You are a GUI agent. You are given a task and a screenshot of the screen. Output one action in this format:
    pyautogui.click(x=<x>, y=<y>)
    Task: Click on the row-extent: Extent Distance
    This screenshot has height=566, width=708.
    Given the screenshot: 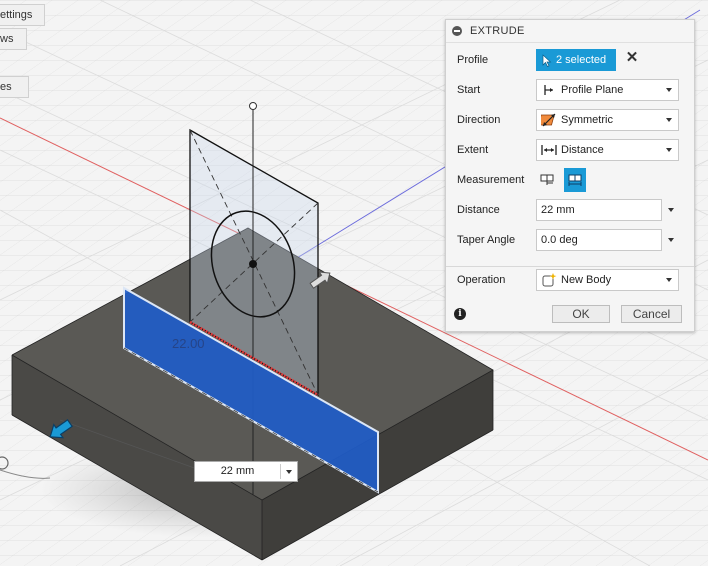 What is the action you would take?
    pyautogui.click(x=570, y=150)
    